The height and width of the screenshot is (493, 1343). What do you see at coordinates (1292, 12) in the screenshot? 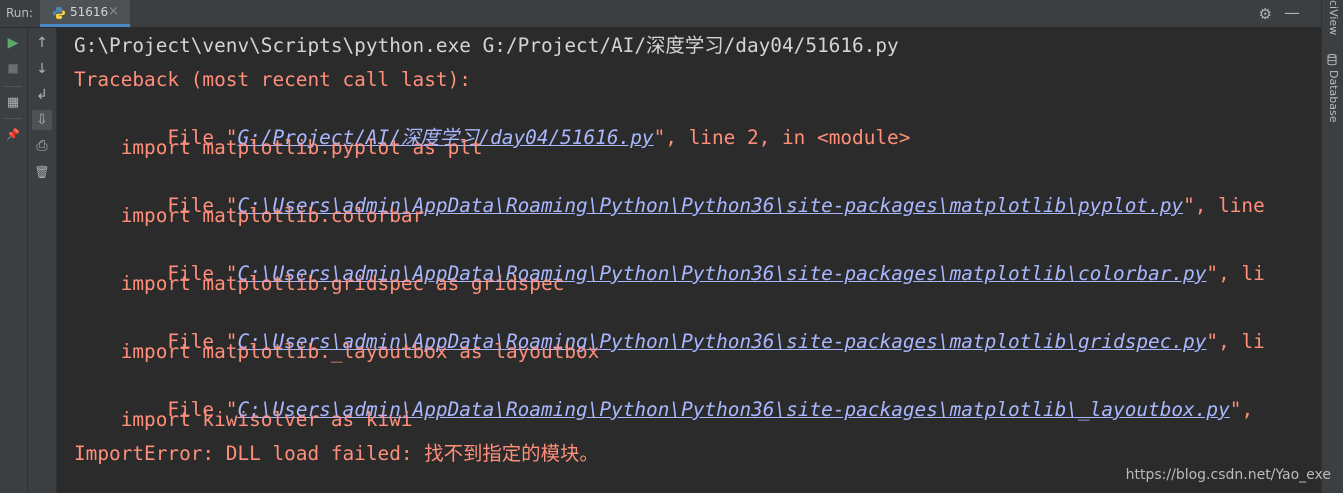
I see `minimize-icon: —` at bounding box center [1292, 12].